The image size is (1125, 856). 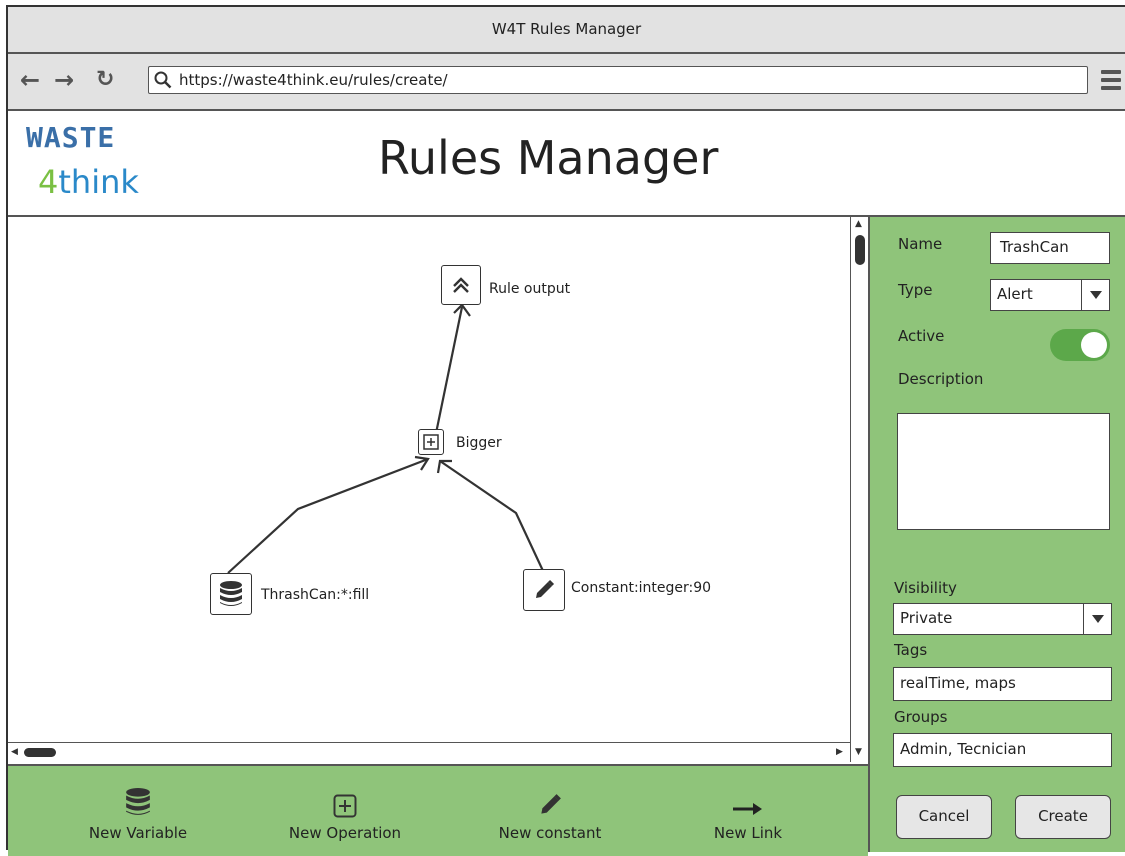 I want to click on page-title: Rules Manager, so click(x=548, y=158).